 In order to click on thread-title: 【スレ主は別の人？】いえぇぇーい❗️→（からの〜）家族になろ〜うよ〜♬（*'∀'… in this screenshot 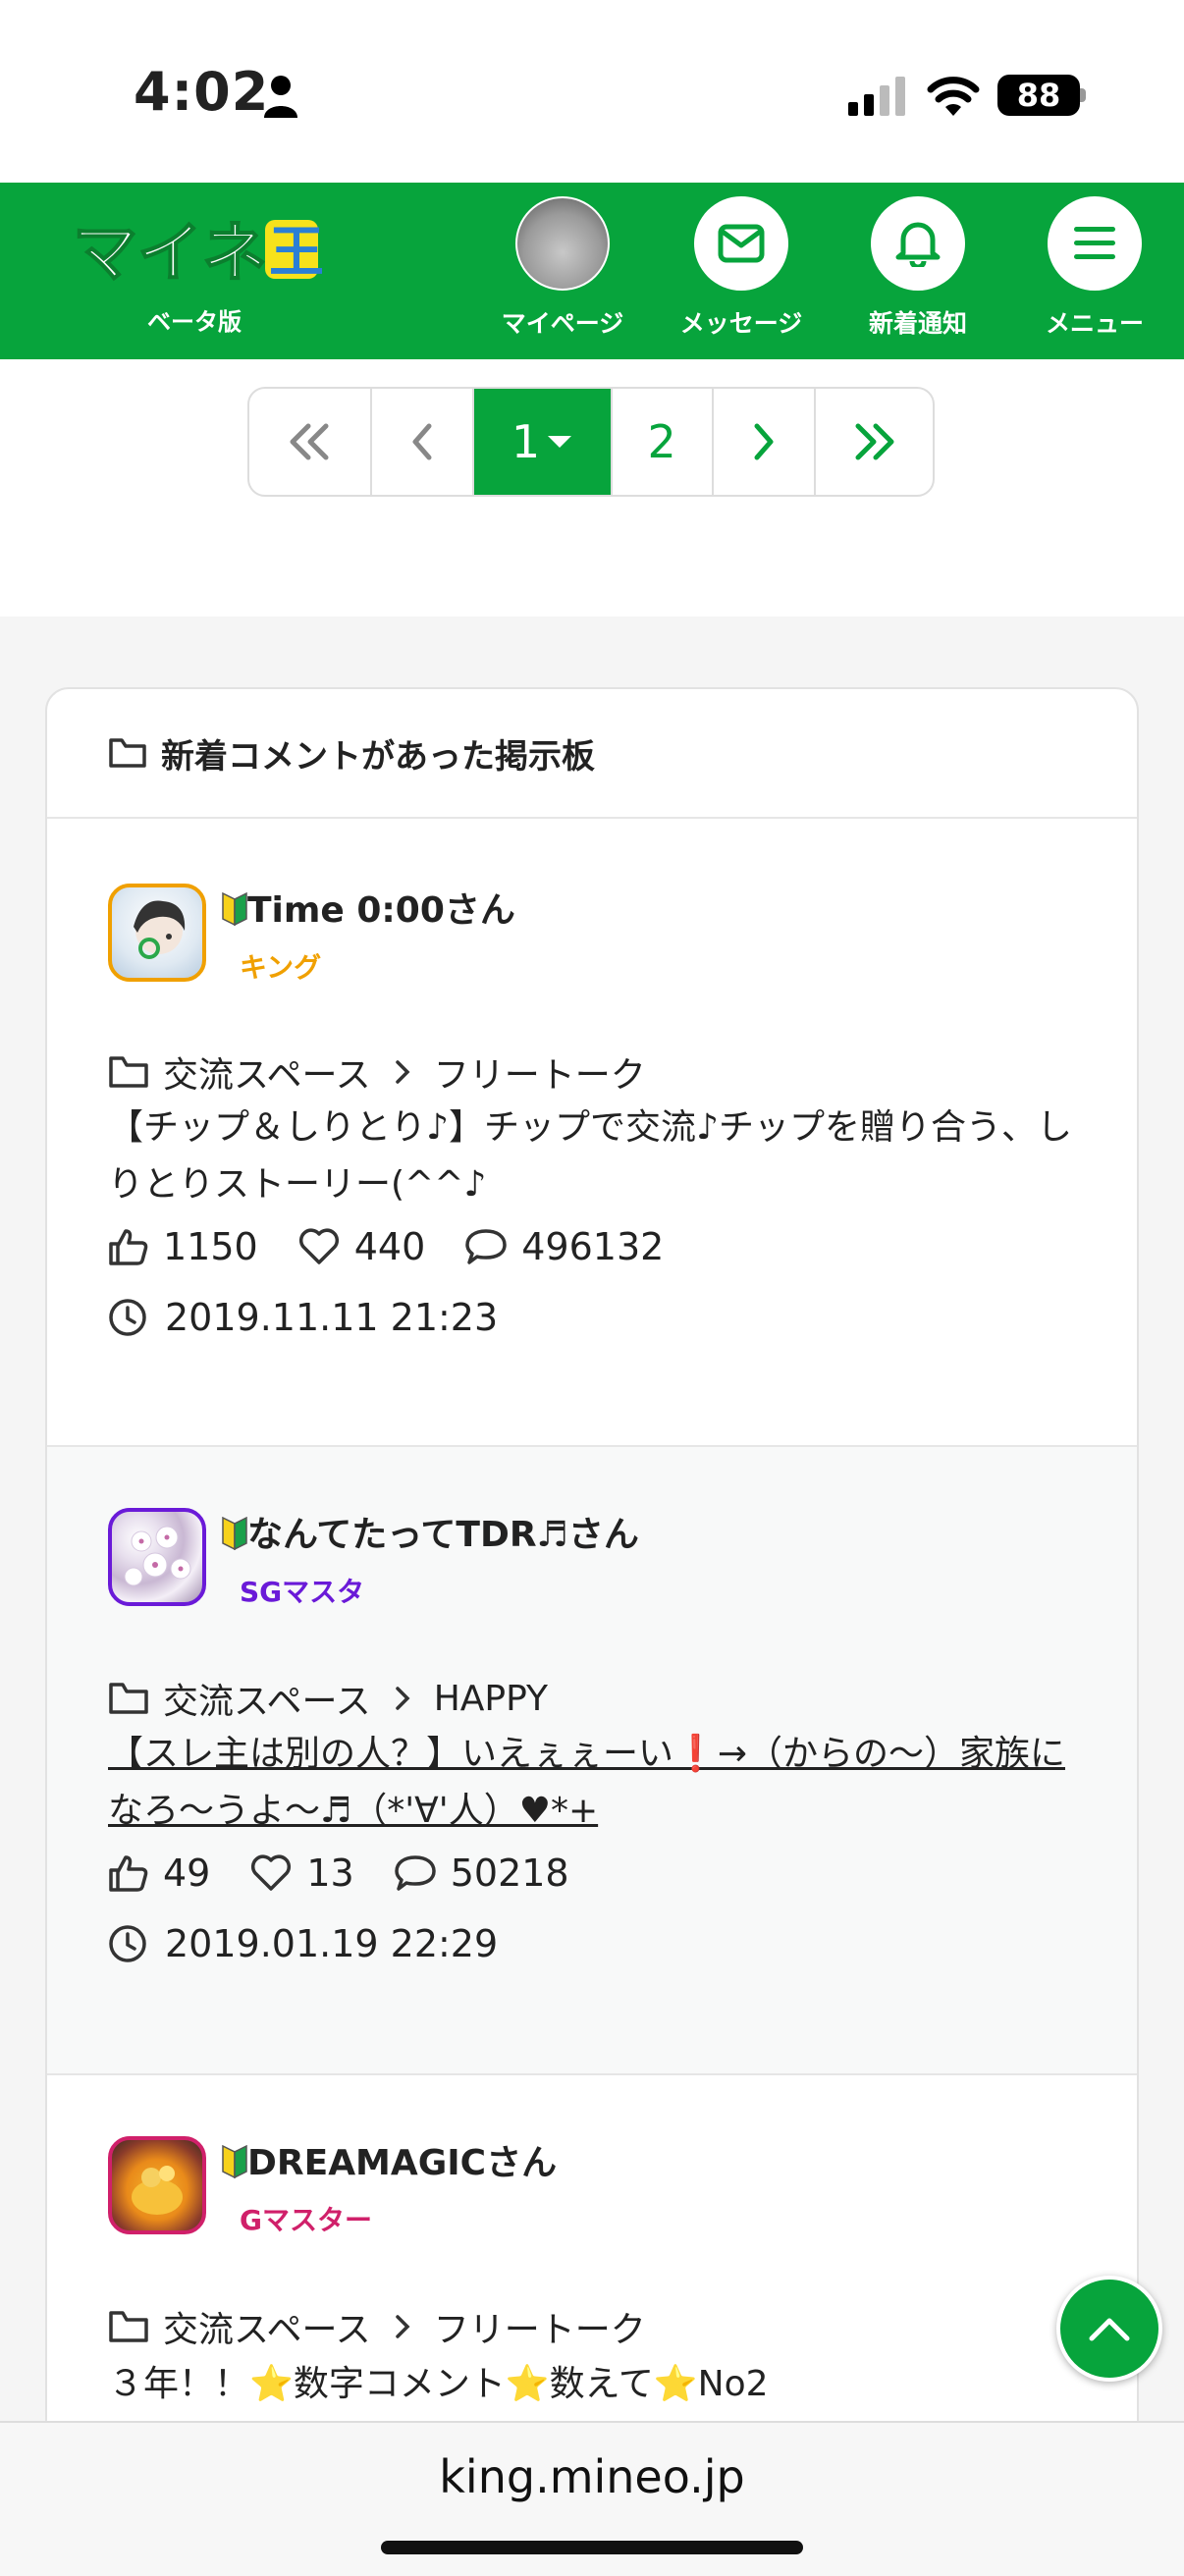, I will do `click(599, 1783)`.